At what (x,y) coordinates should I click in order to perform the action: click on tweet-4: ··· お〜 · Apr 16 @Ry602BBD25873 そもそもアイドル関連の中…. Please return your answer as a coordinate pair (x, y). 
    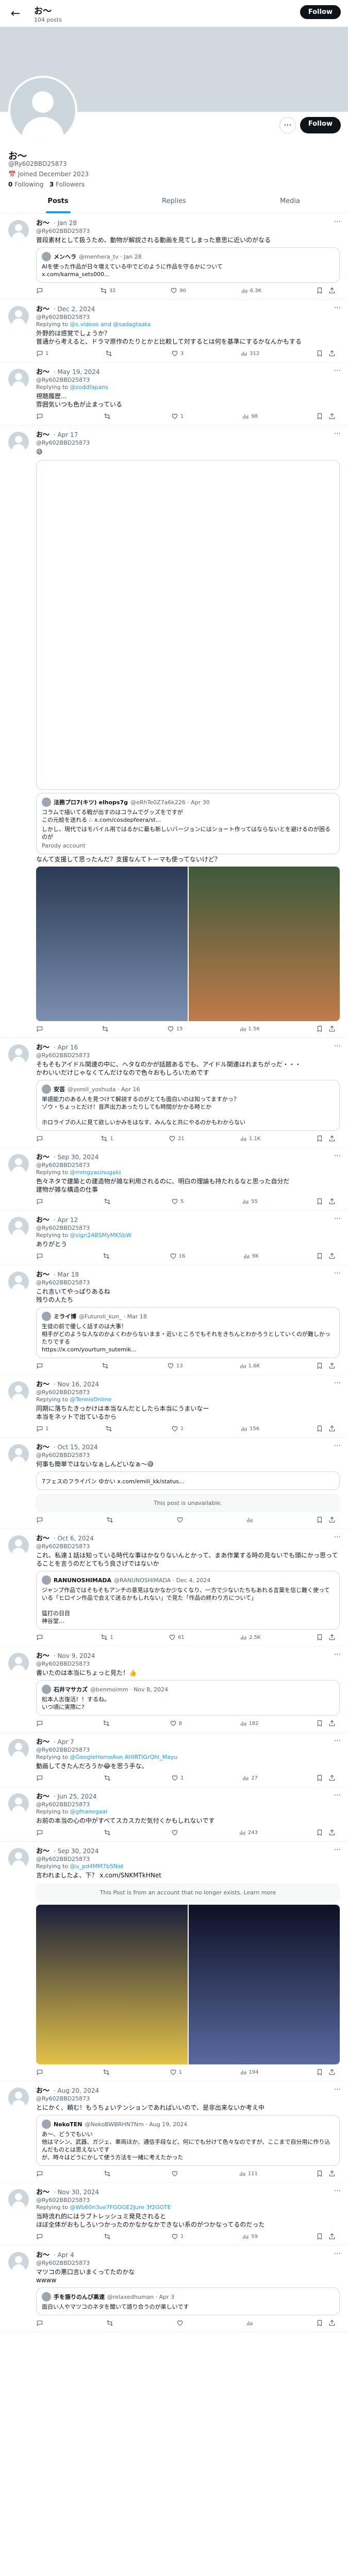
    Looking at the image, I should click on (174, 1093).